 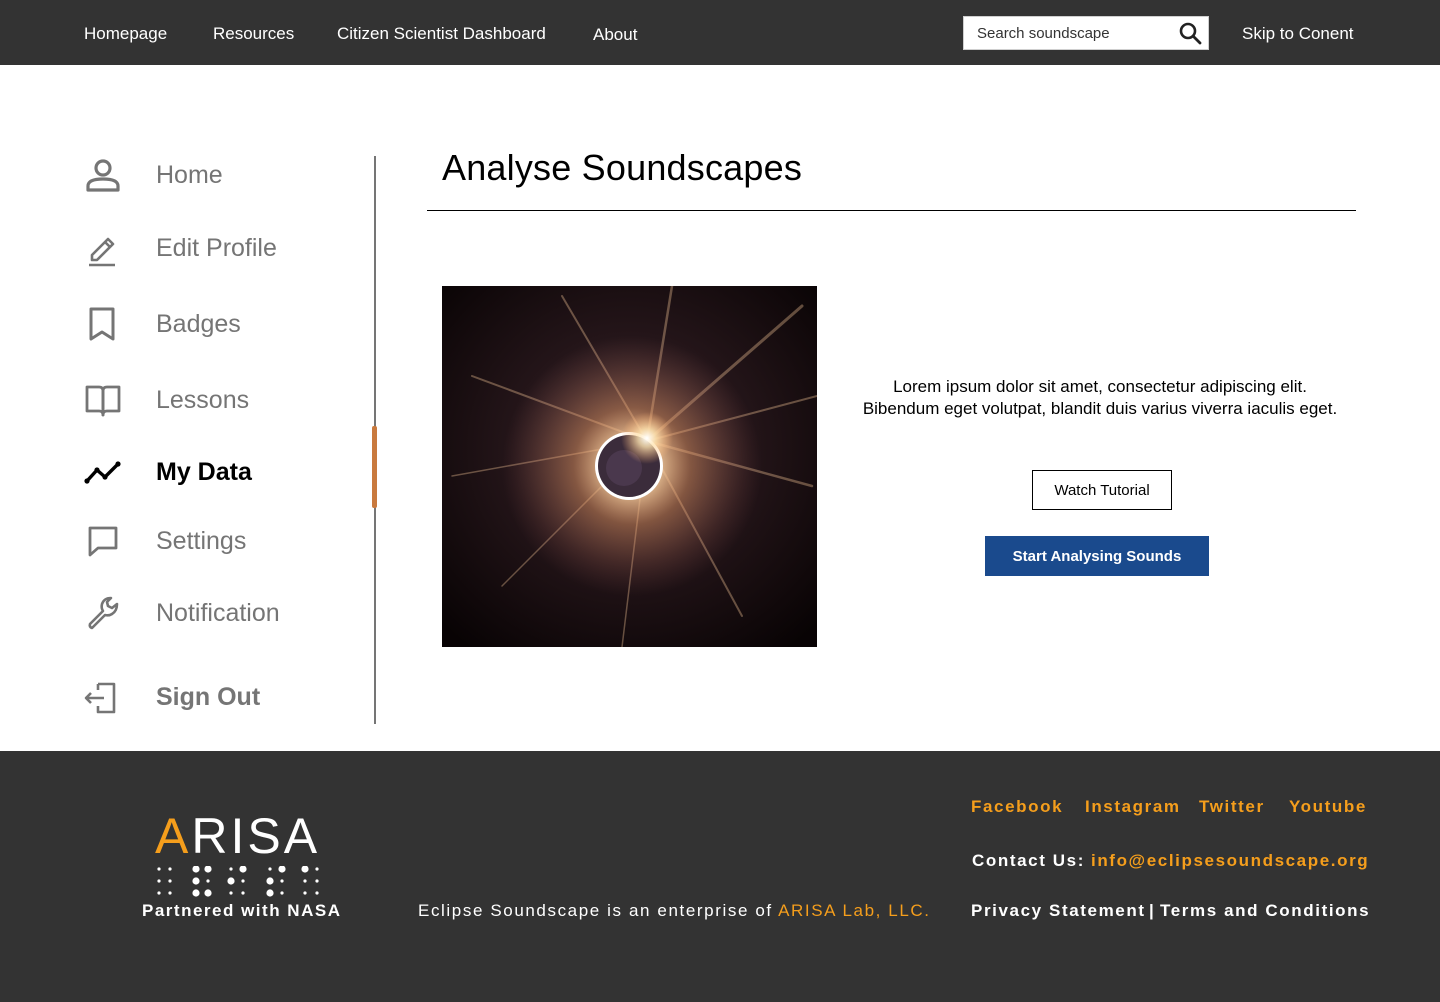 What do you see at coordinates (216, 248) in the screenshot?
I see `sidebar-item-label: Edit Profile` at bounding box center [216, 248].